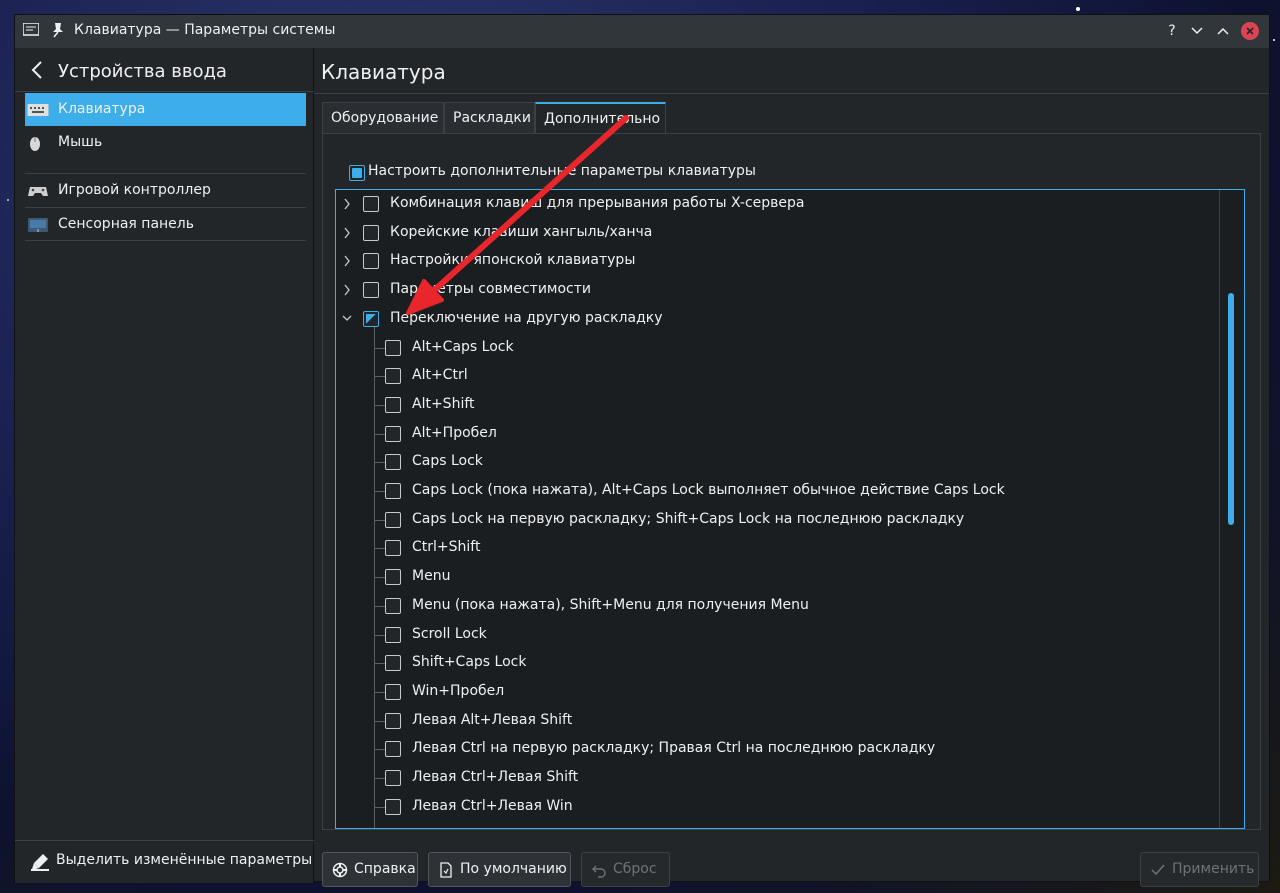 This screenshot has height=893, width=1280. Describe the element at coordinates (357, 173) in the screenshot. I see `configure-advanced-checkbox` at that location.